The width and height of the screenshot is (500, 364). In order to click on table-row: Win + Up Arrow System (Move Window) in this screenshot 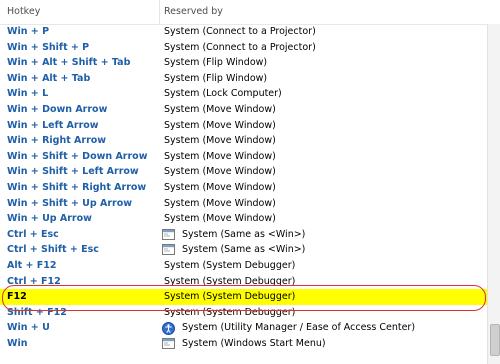, I will do `click(244, 219)`.